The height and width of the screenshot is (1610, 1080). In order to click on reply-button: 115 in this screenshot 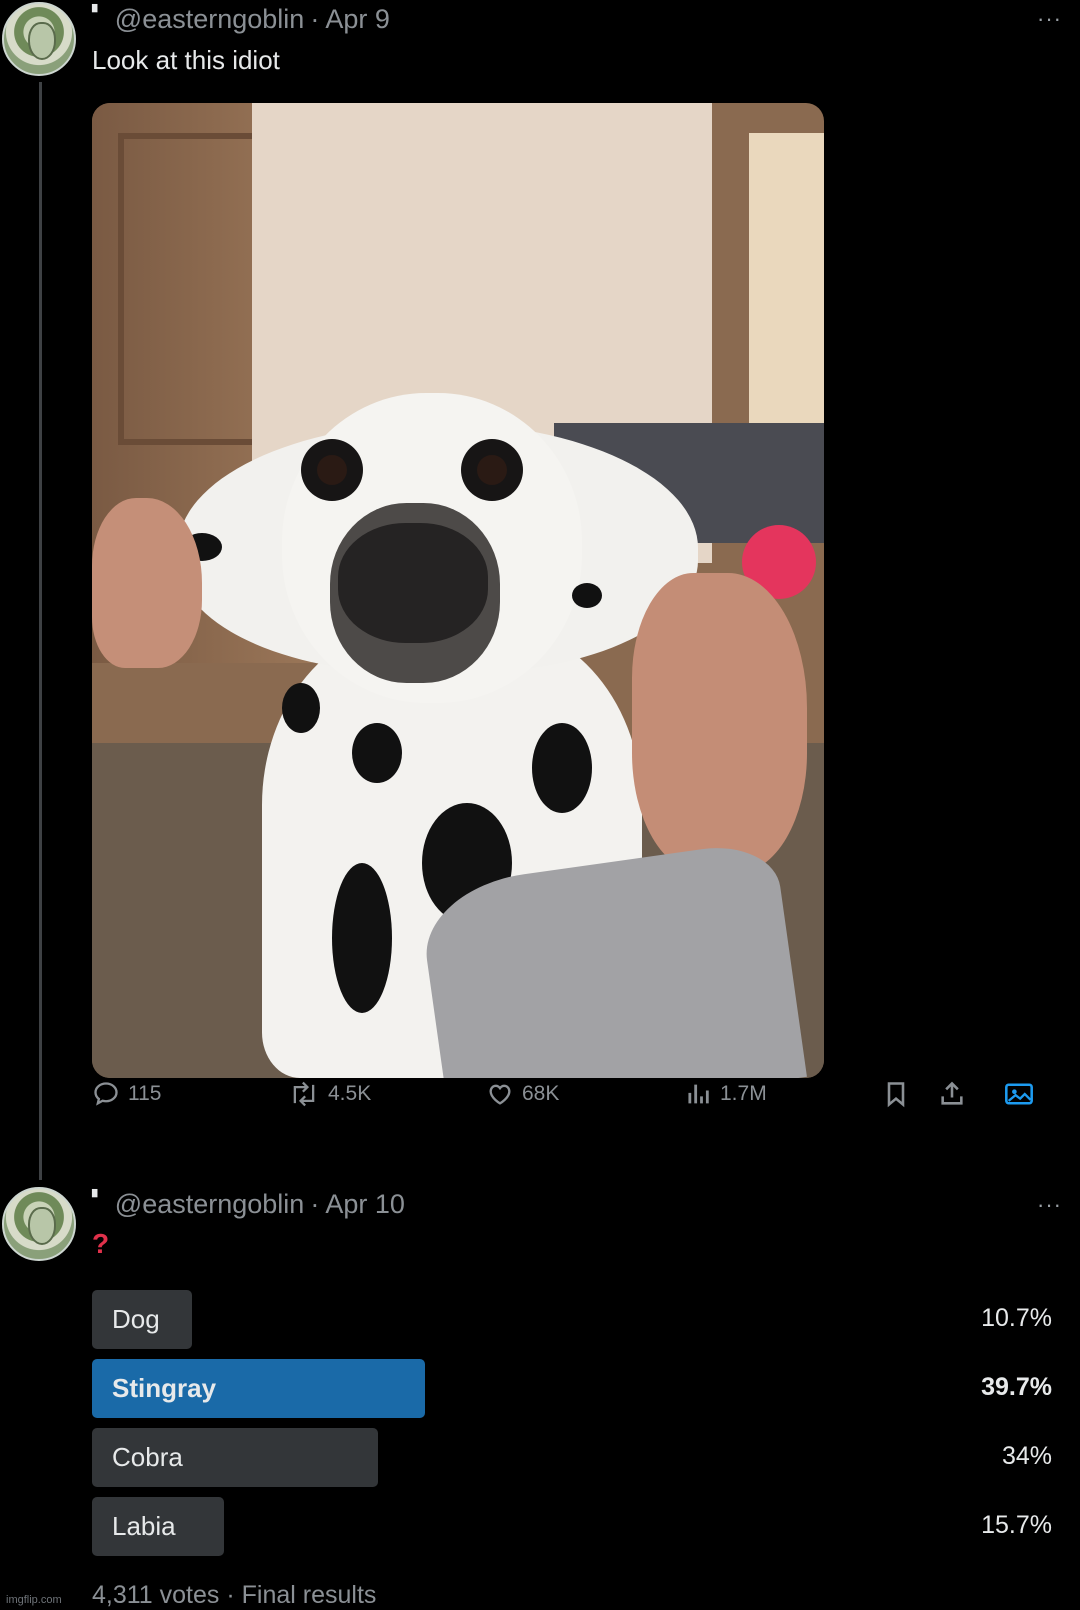, I will do `click(126, 1094)`.